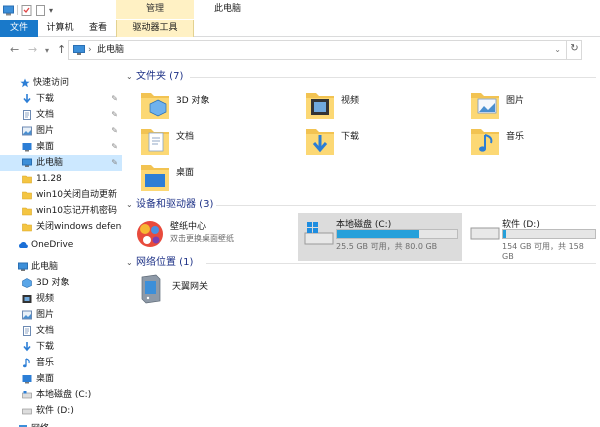 The width and height of the screenshot is (600, 427). I want to click on sidebar-item-onedrive: OneDrive, so click(61, 245).